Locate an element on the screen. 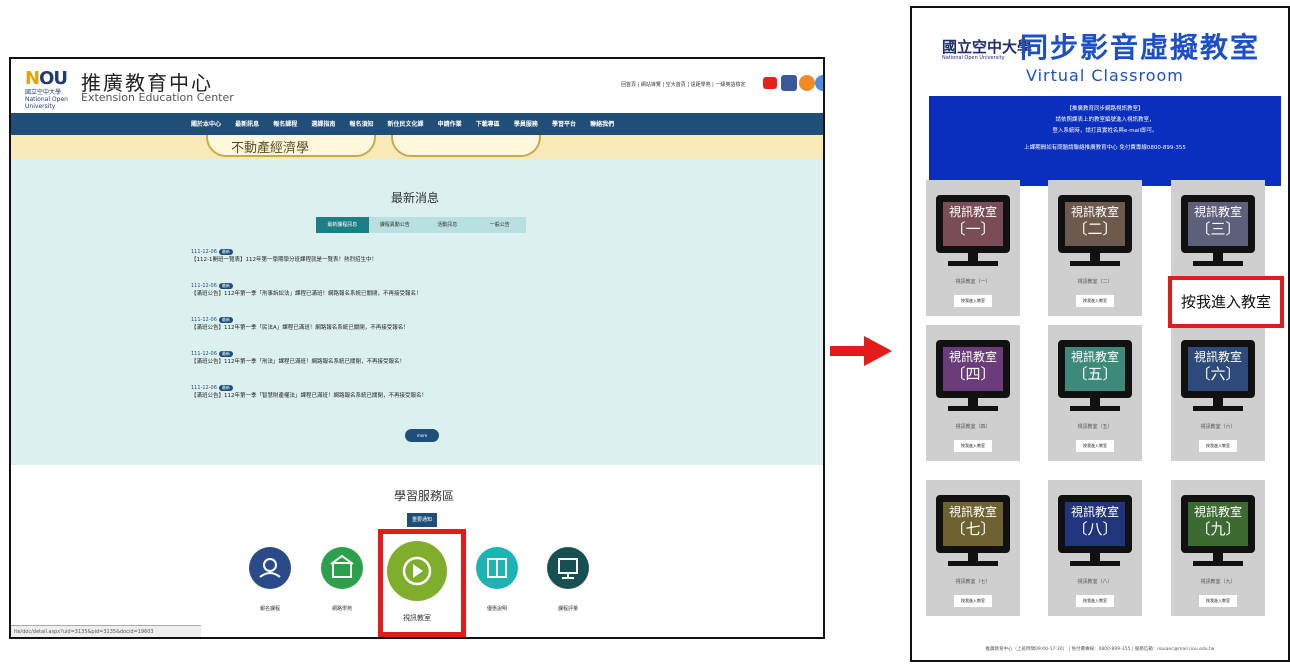  register-course-icon is located at coordinates (270, 568).